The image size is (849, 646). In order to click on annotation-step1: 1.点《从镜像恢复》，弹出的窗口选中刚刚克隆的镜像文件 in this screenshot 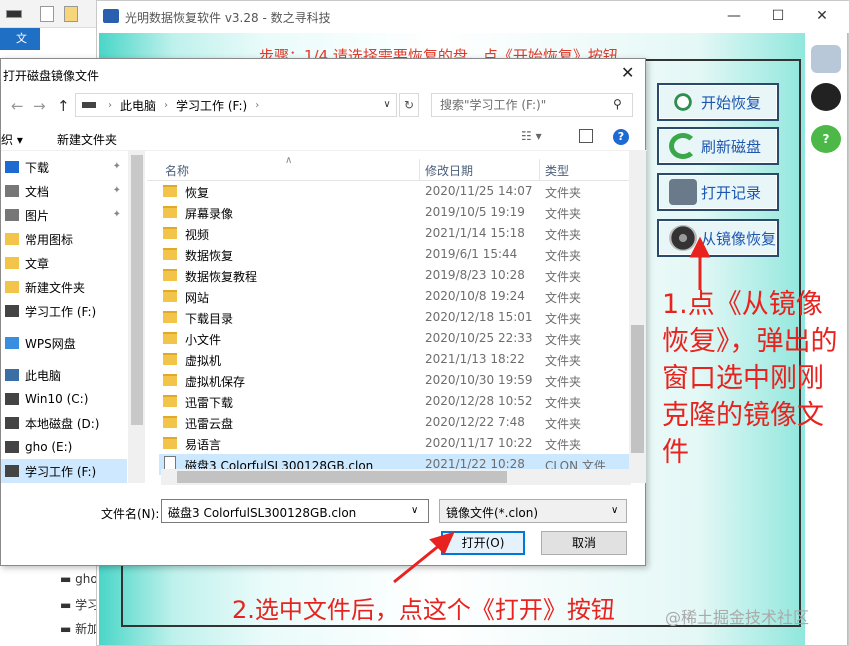, I will do `click(750, 378)`.